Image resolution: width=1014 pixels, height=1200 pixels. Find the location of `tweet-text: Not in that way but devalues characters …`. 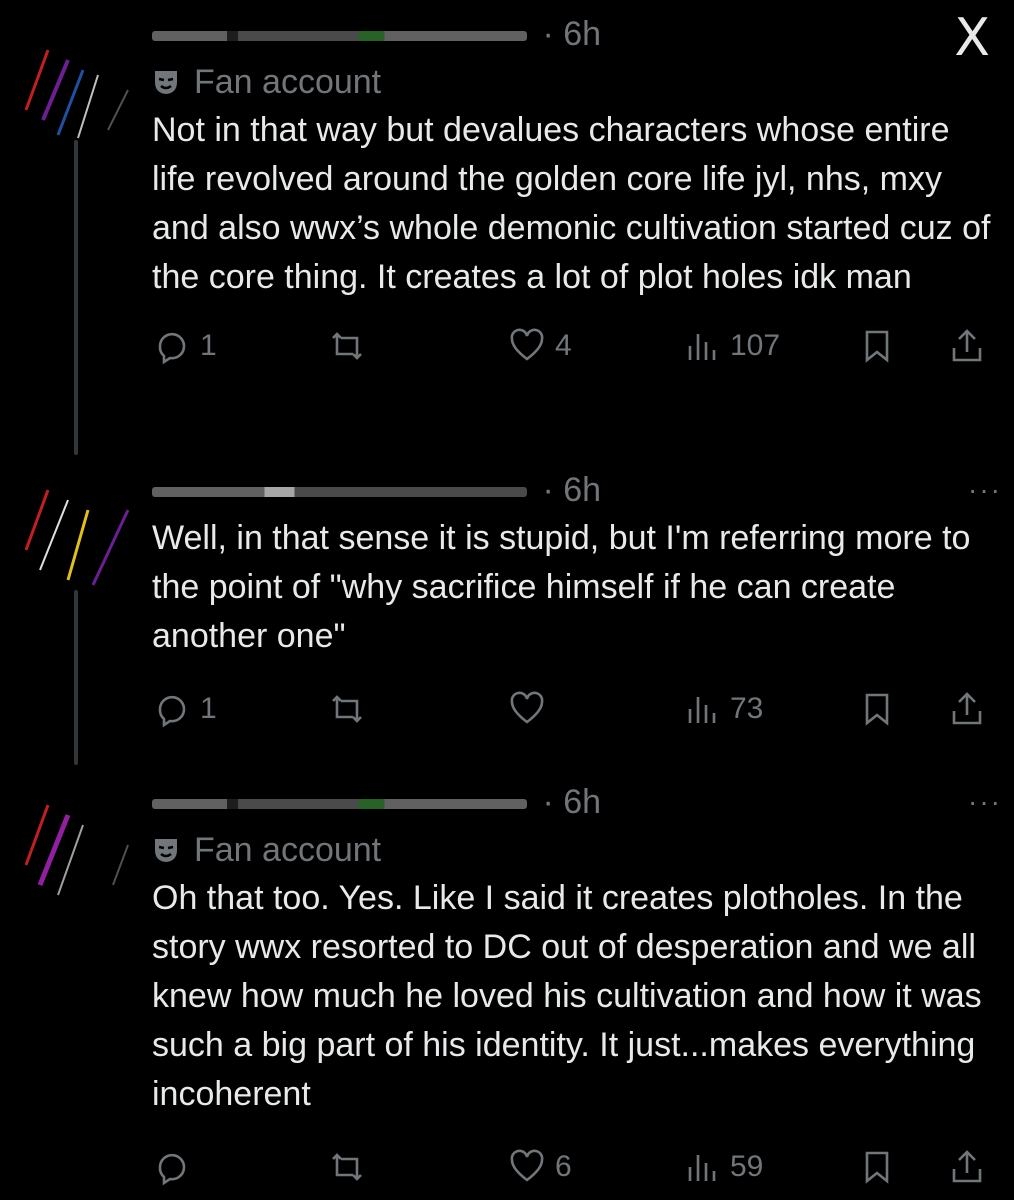

tweet-text: Not in that way but devalues characters … is located at coordinates (571, 203).